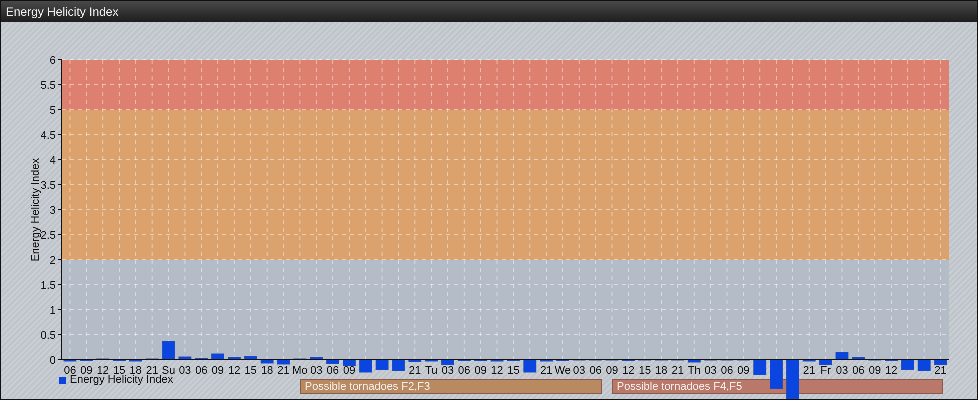 This screenshot has width=978, height=400. What do you see at coordinates (169, 371) in the screenshot?
I see `tick-label: Su` at bounding box center [169, 371].